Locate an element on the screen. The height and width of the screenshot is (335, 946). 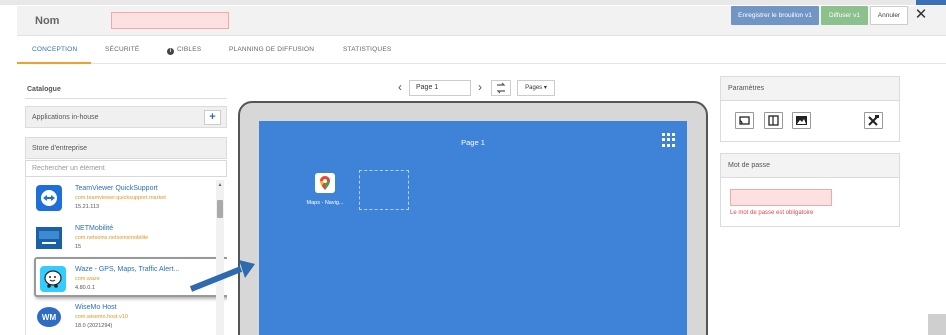
screen-page-title: Page 1 is located at coordinates (473, 142).